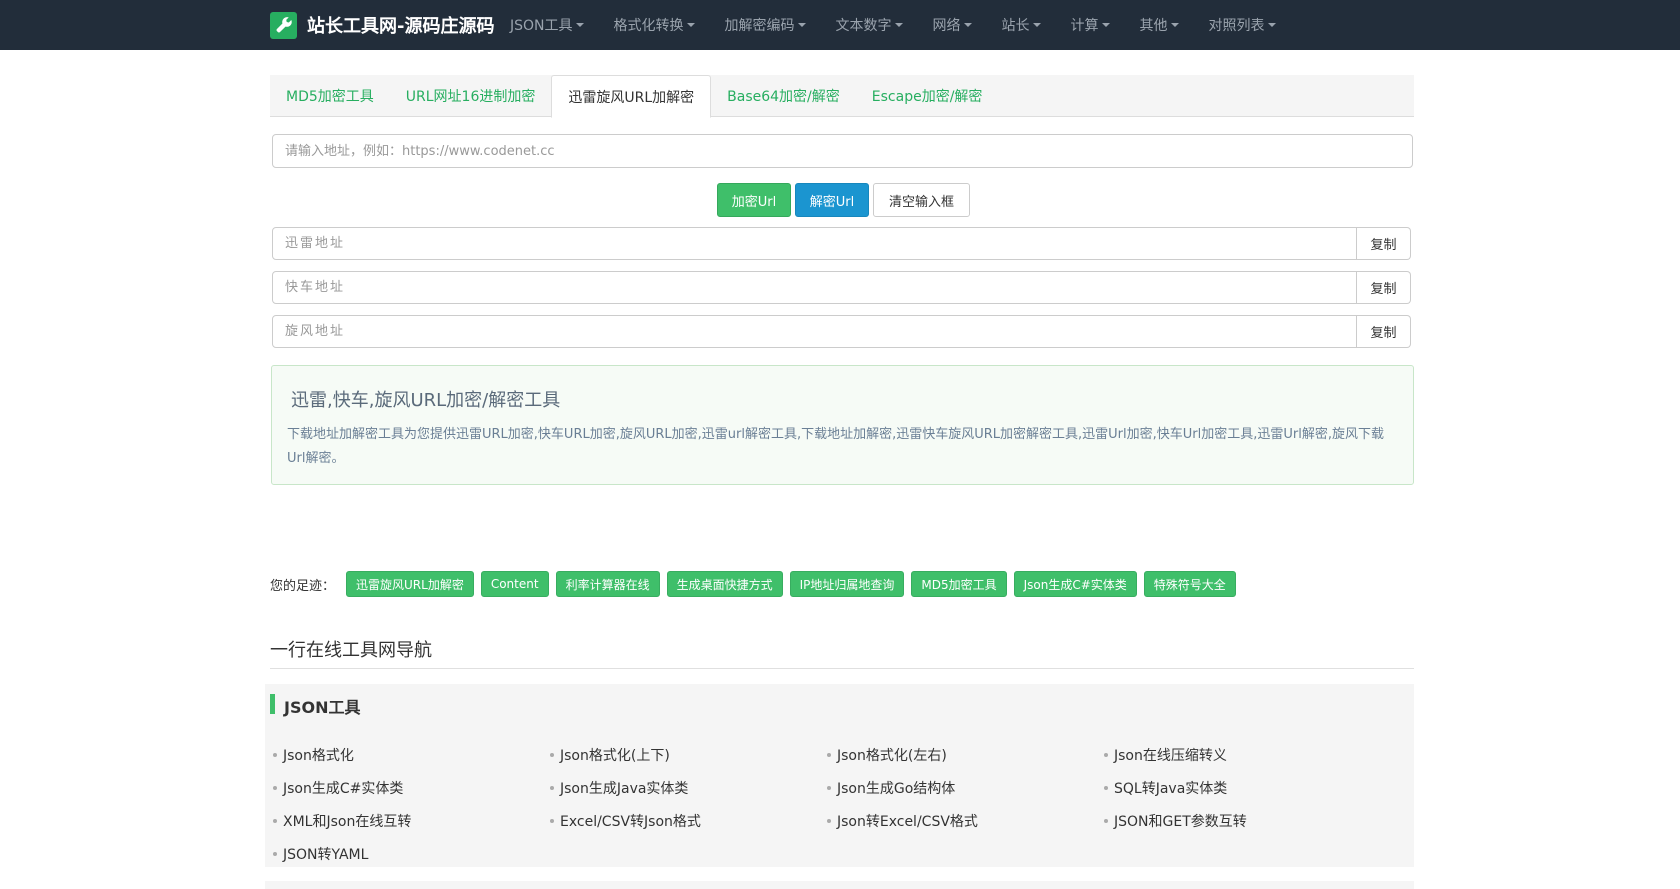  What do you see at coordinates (688, 754) in the screenshot?
I see `nav-link: Json格式化(上下)` at bounding box center [688, 754].